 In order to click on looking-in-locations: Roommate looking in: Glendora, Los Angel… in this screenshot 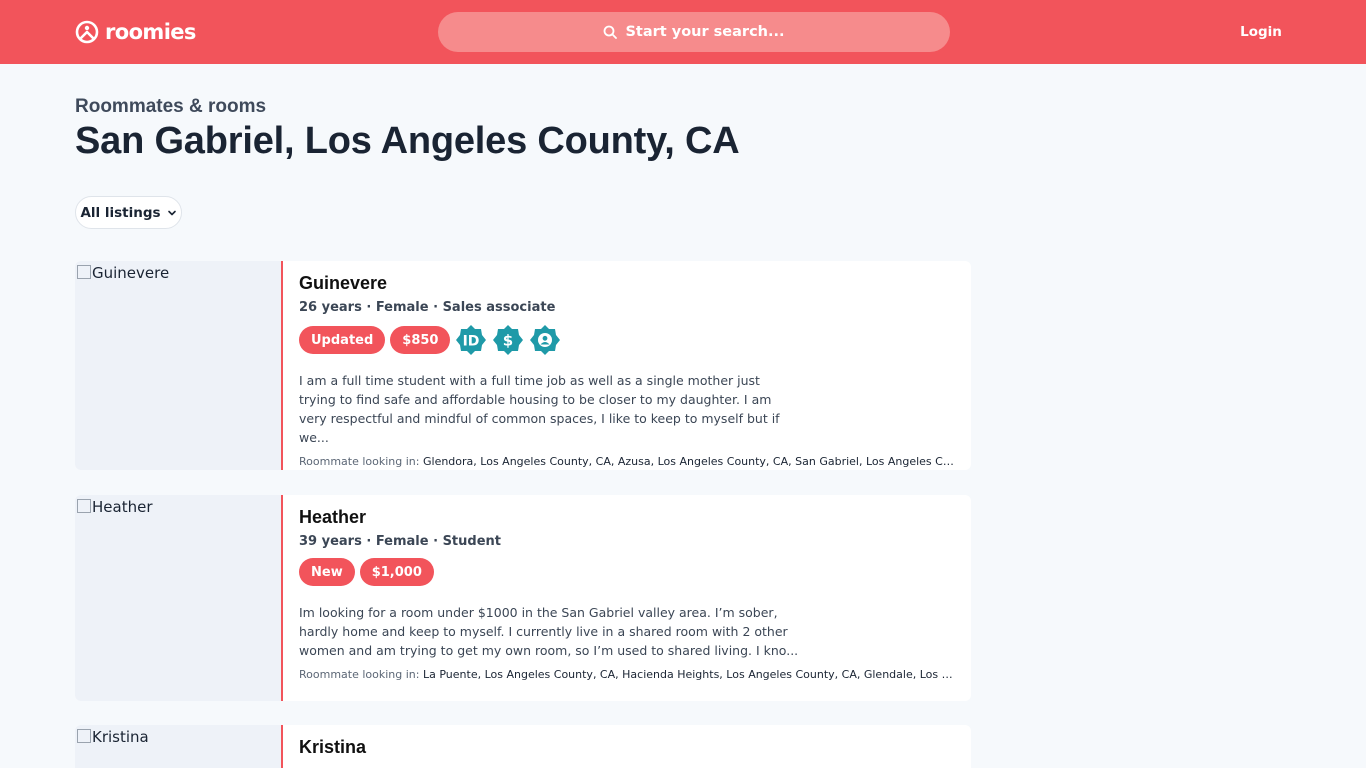, I will do `click(628, 461)`.